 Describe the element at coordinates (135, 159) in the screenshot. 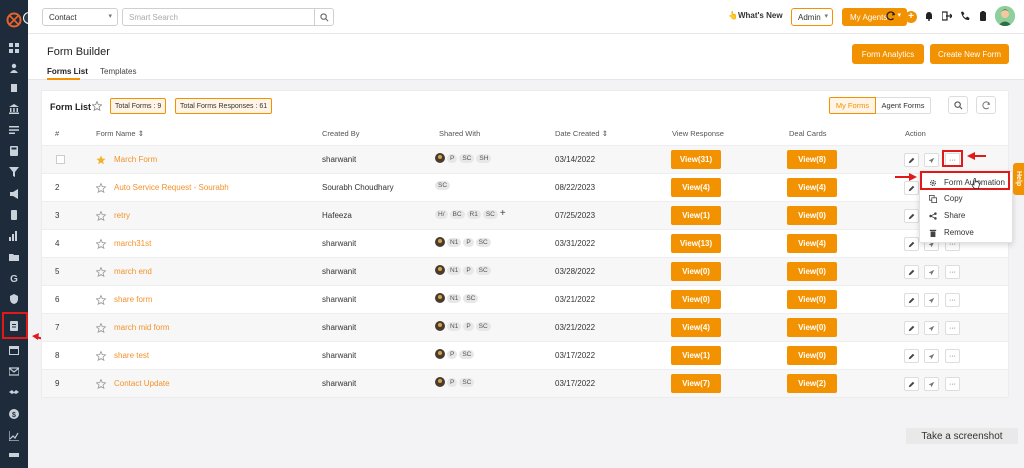

I see `form-name-link: March Form` at that location.